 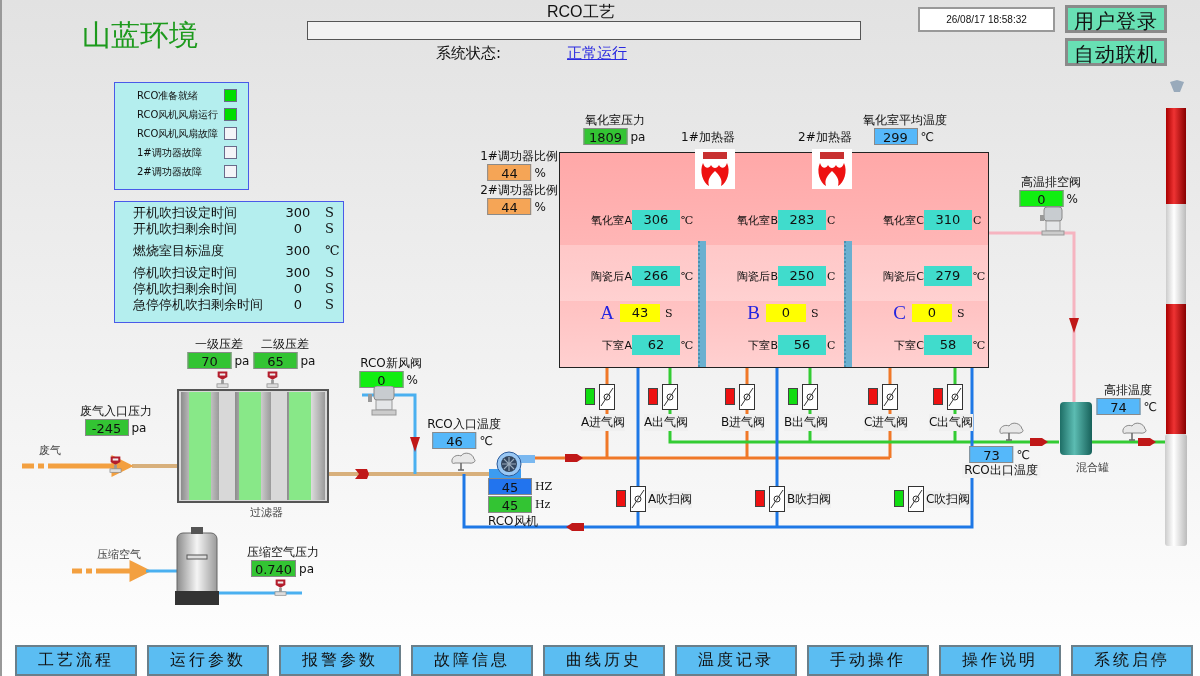 I want to click on chamber-letter: A, so click(x=607, y=313).